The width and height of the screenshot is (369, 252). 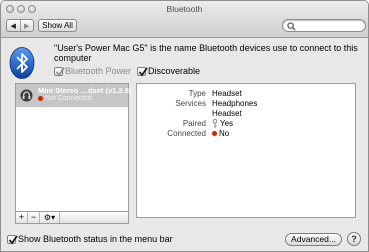 I want to click on search-field, so click(x=324, y=25).